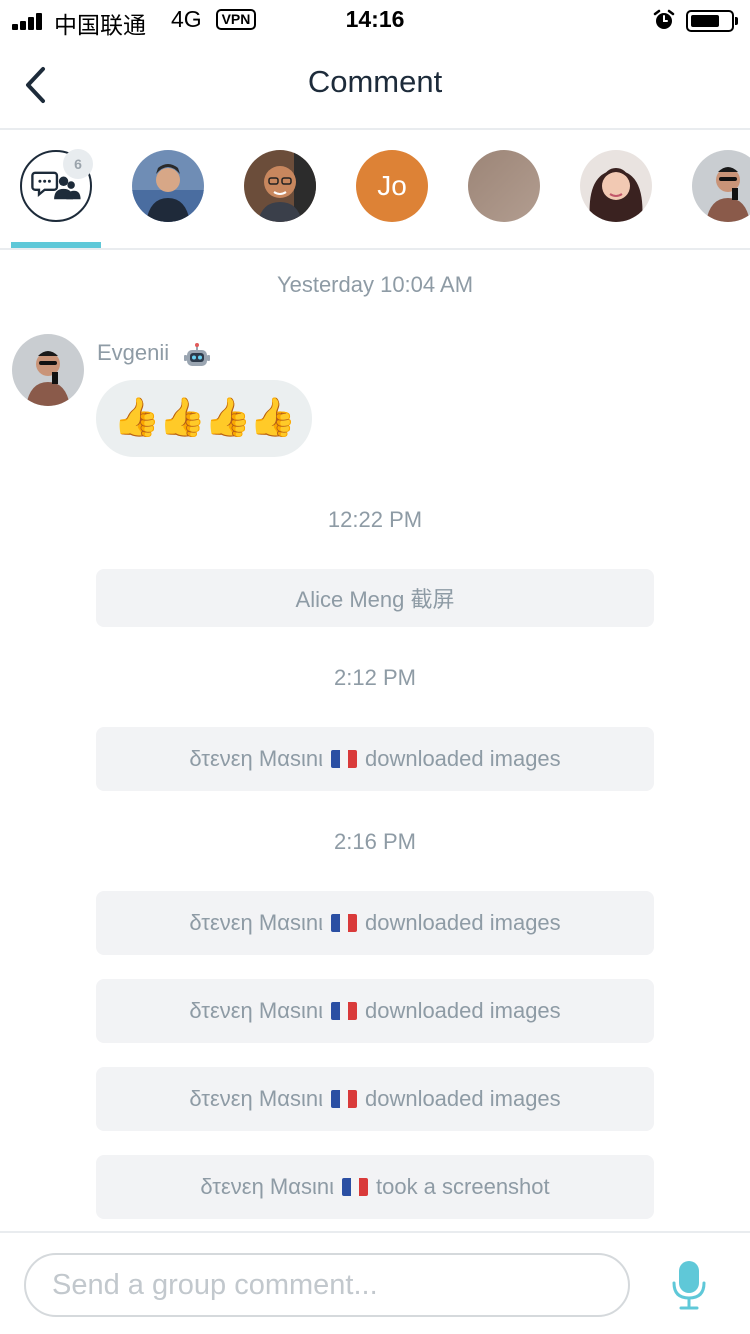  Describe the element at coordinates (375, 81) in the screenshot. I see `page-title: Comment` at that location.